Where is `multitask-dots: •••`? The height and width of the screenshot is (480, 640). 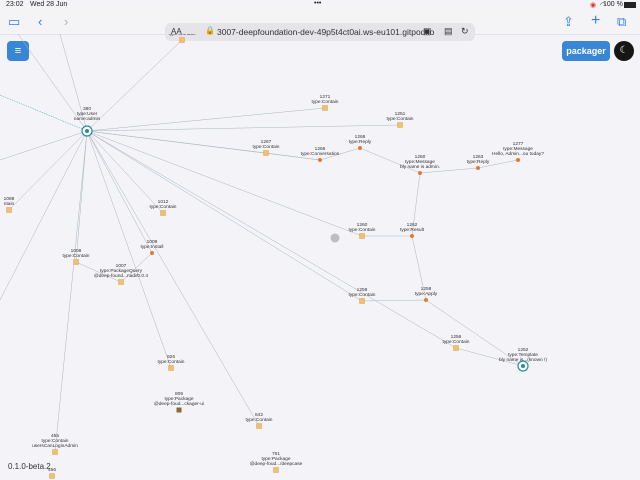
multitask-dots: ••• is located at coordinates (317, 3).